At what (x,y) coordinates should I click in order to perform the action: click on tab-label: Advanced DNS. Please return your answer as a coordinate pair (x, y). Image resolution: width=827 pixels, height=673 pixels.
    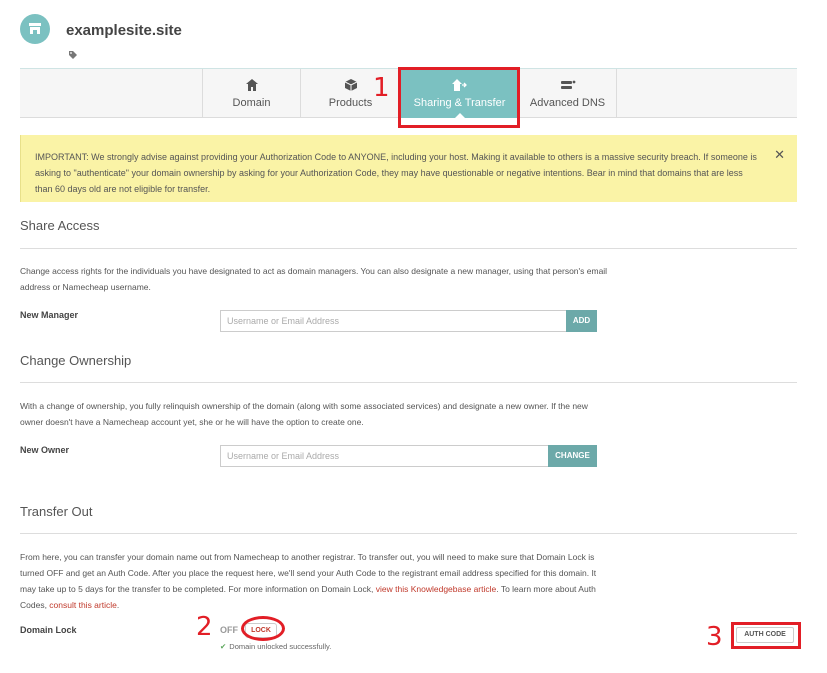
    Looking at the image, I should click on (567, 103).